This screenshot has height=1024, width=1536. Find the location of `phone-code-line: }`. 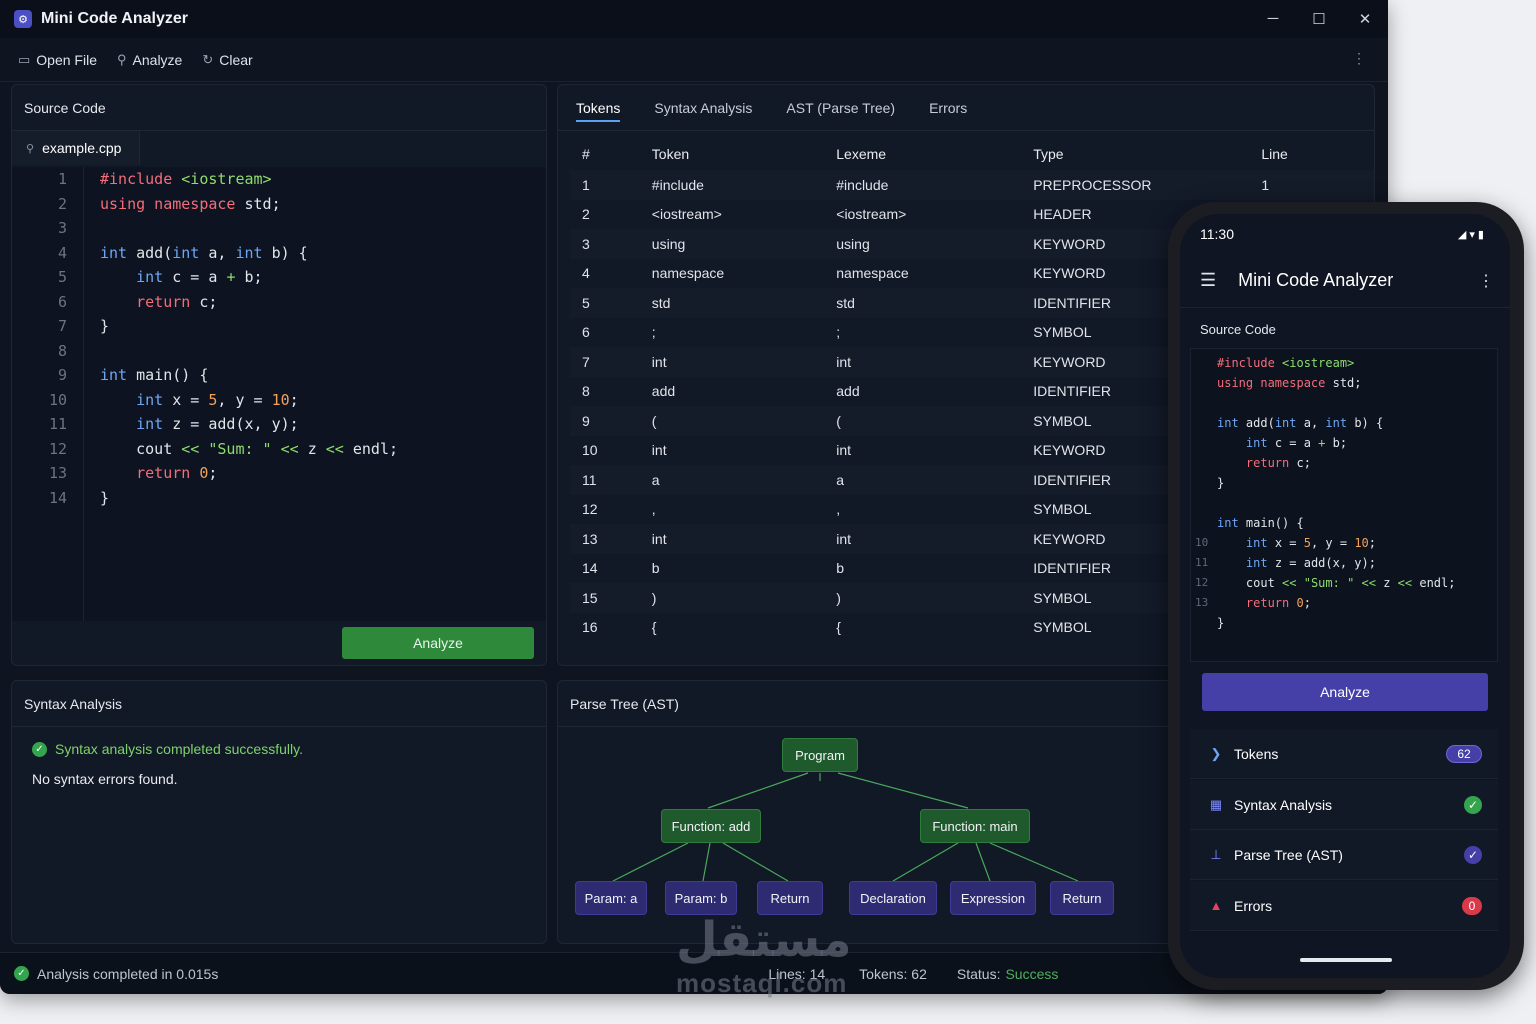

phone-code-line: } is located at coordinates (1221, 623).